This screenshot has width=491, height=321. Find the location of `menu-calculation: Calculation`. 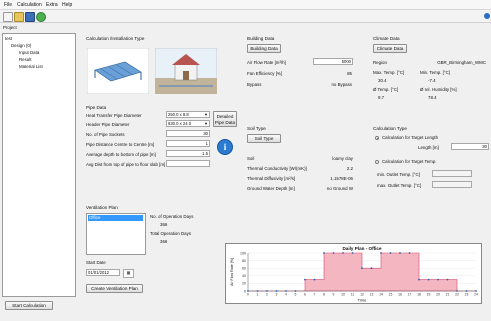

menu-calculation: Calculation is located at coordinates (29, 5).